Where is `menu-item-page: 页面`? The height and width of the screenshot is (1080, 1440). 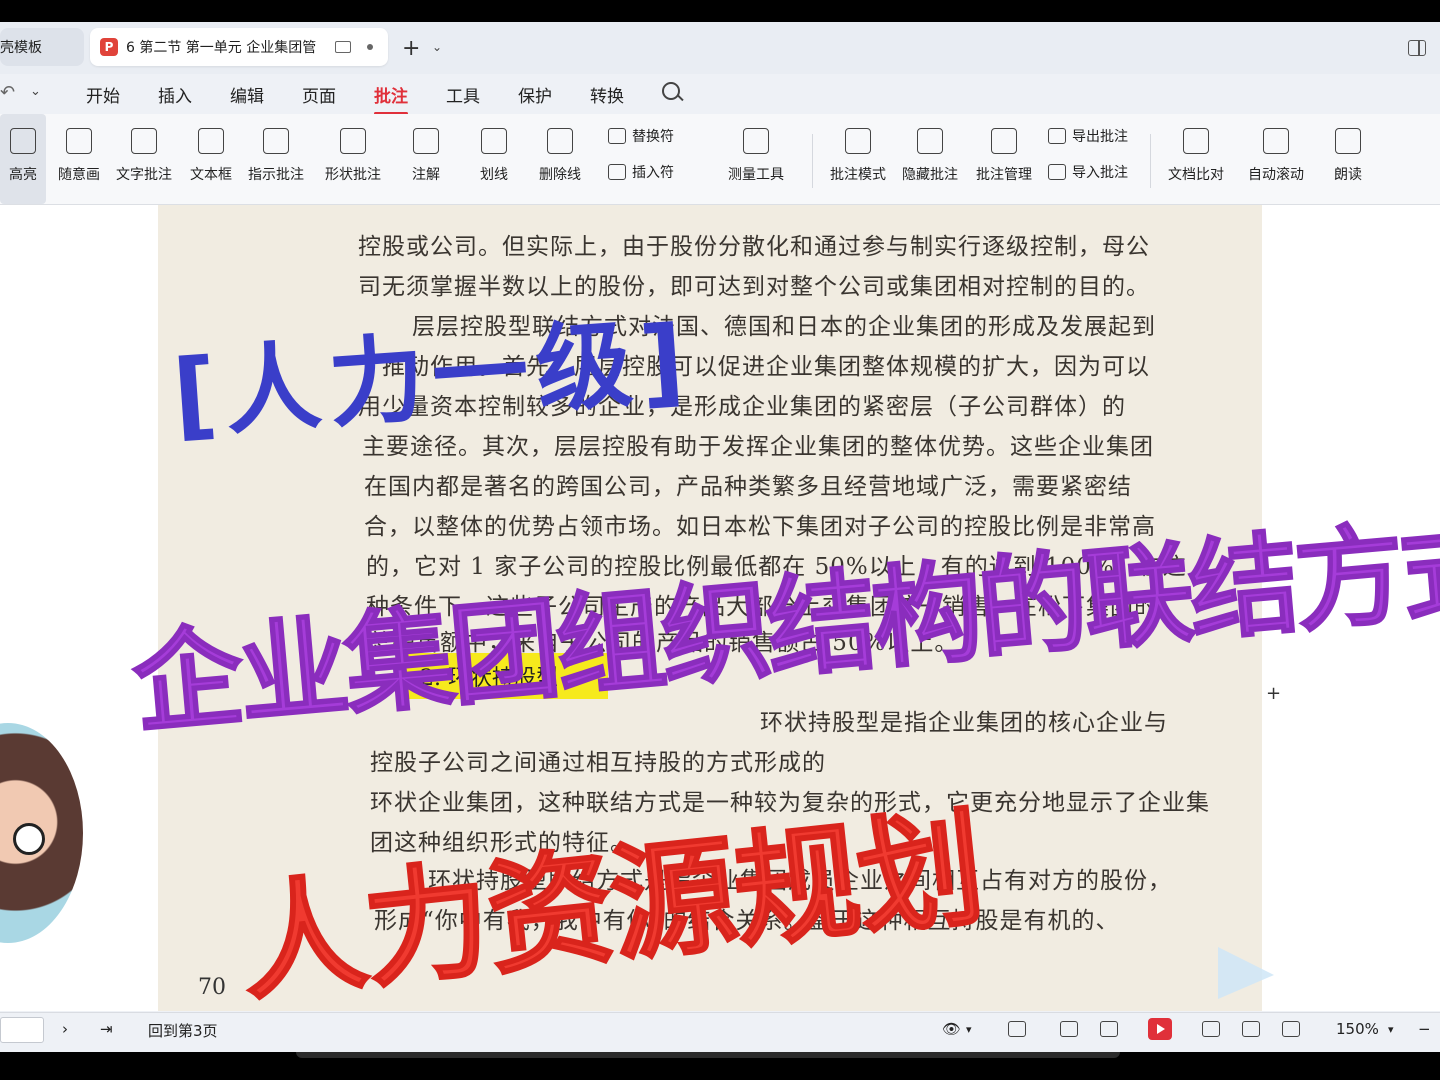
menu-item-page: 页面 is located at coordinates (319, 94).